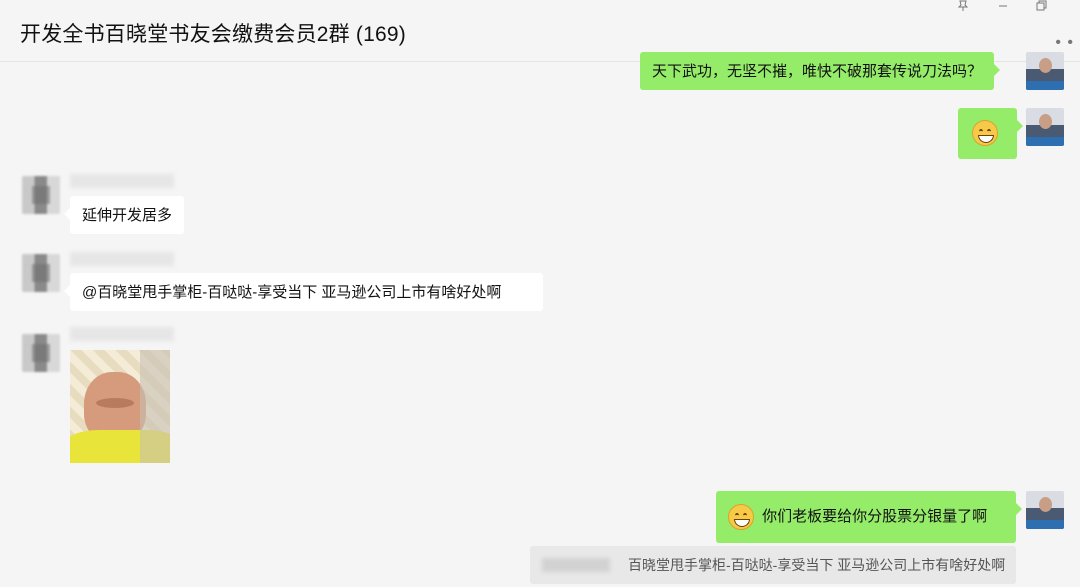  I want to click on more-icon: • •, so click(1064, 43).